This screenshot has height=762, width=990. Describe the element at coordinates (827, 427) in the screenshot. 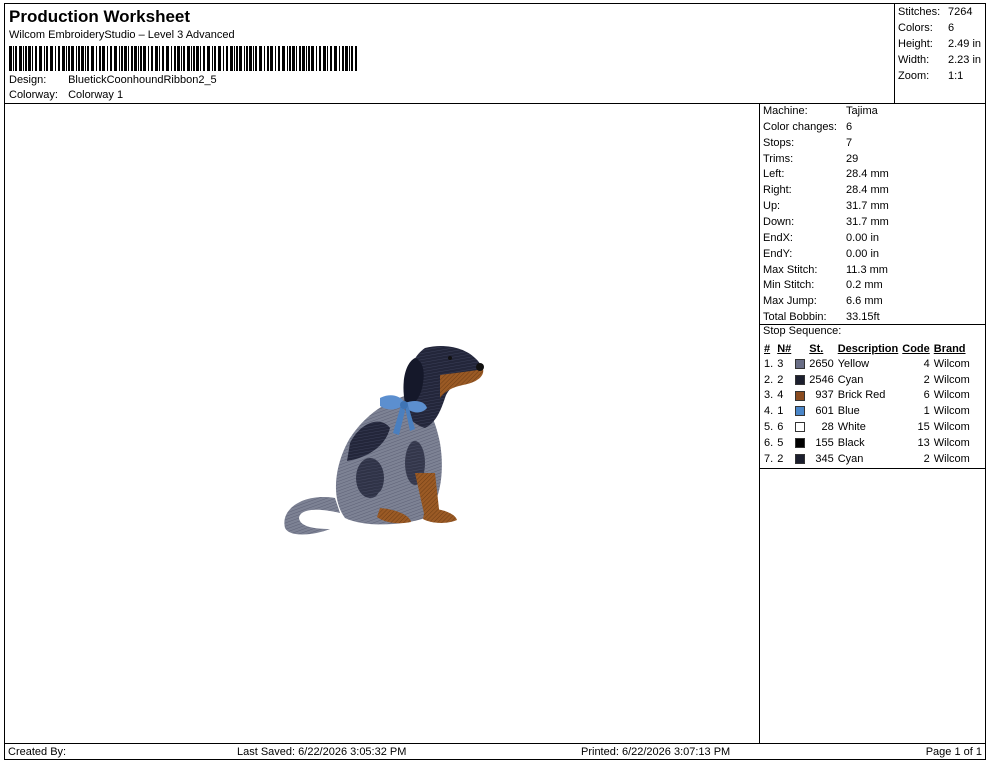

I see `row-stitches: 28` at that location.